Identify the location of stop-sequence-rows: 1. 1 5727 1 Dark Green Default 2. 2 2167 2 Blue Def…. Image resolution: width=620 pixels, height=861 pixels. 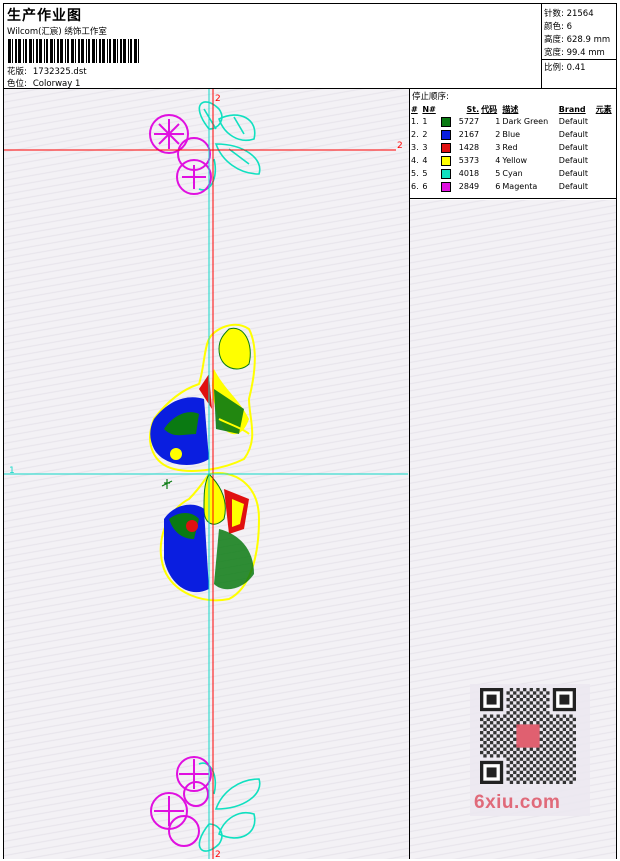
(513, 154).